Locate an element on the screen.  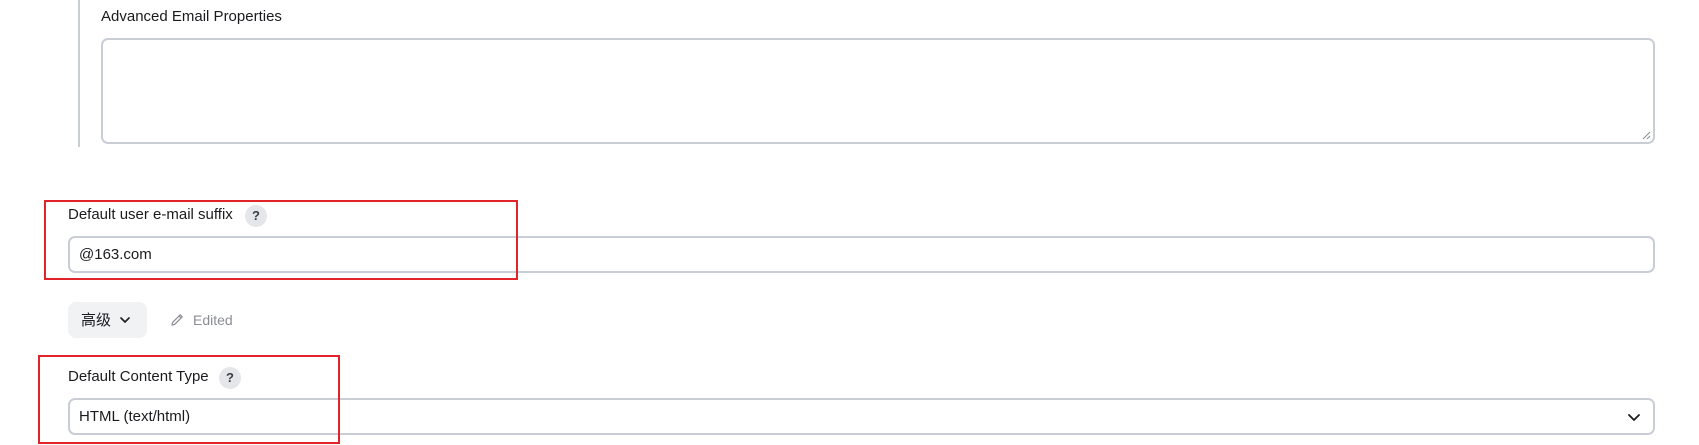
advanced-email-properties-label: Advanced Email Properties is located at coordinates (191, 16).